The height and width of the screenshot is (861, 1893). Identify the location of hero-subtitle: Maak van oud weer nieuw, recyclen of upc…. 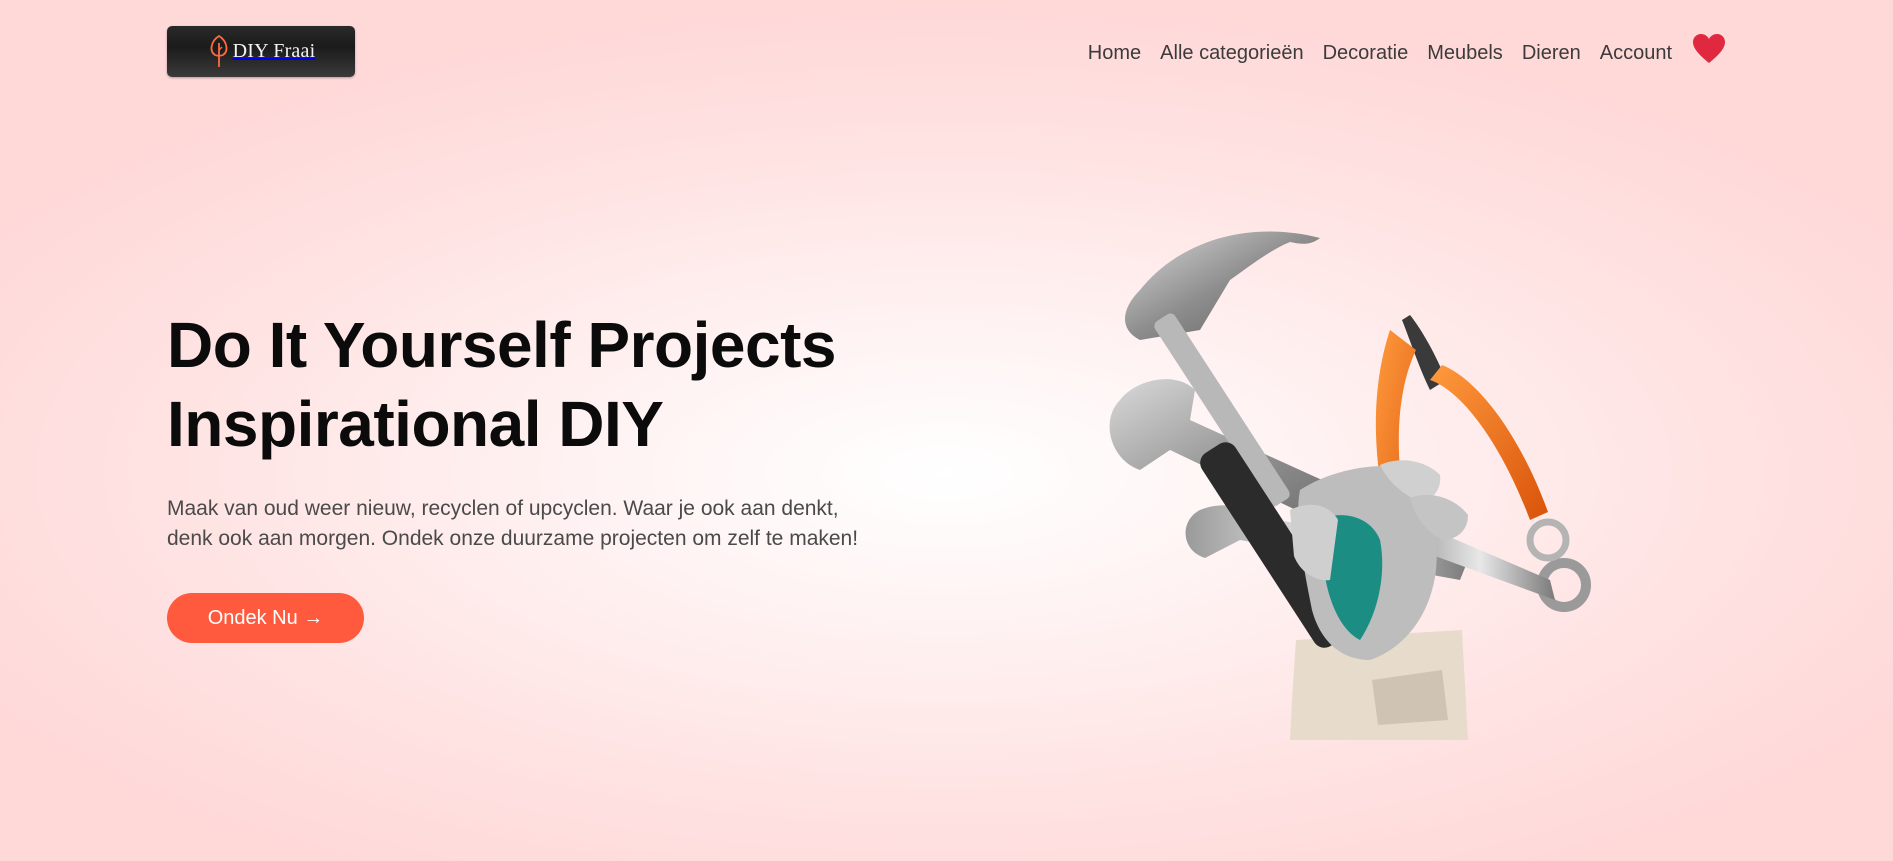
(547, 524).